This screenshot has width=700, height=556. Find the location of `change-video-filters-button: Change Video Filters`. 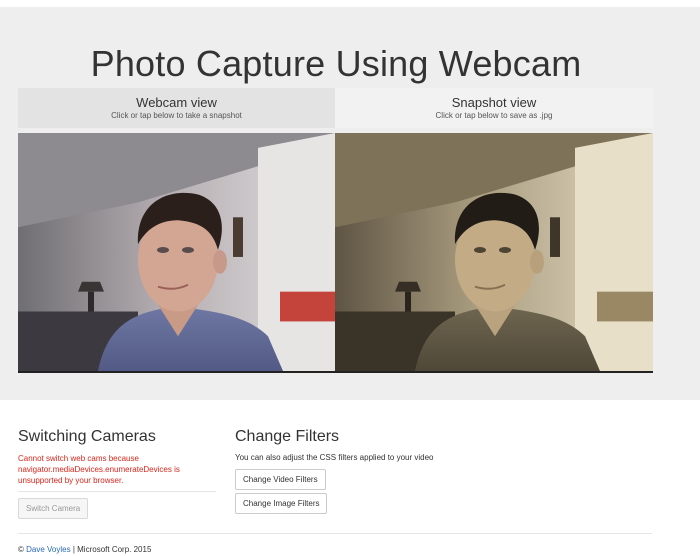

change-video-filters-button: Change Video Filters is located at coordinates (280, 479).